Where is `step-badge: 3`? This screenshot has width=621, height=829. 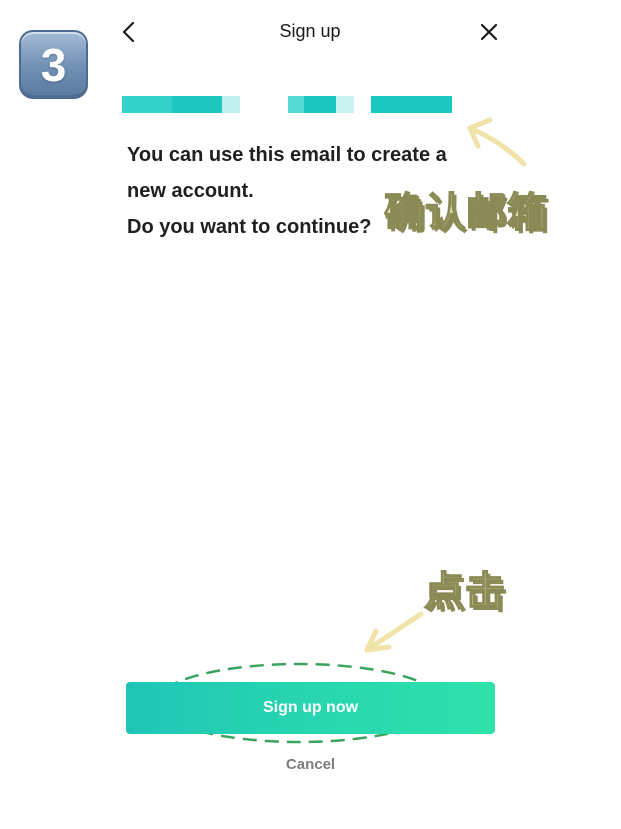
step-badge: 3 is located at coordinates (53, 64).